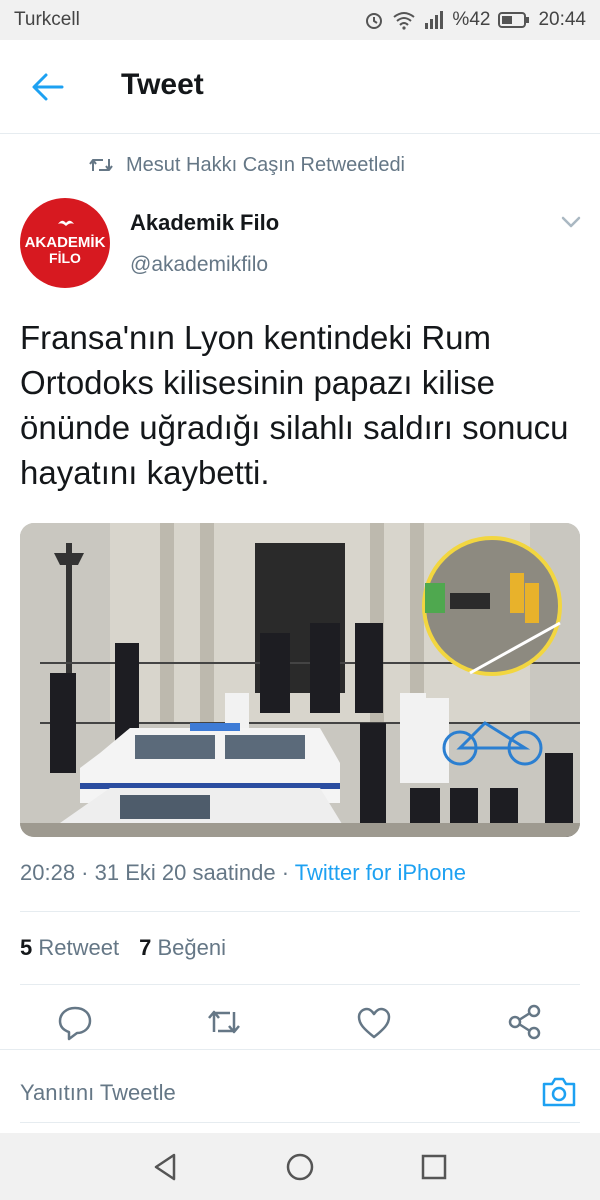 This screenshot has width=600, height=1200. What do you see at coordinates (374, 21) in the screenshot?
I see `alarm-icon` at bounding box center [374, 21].